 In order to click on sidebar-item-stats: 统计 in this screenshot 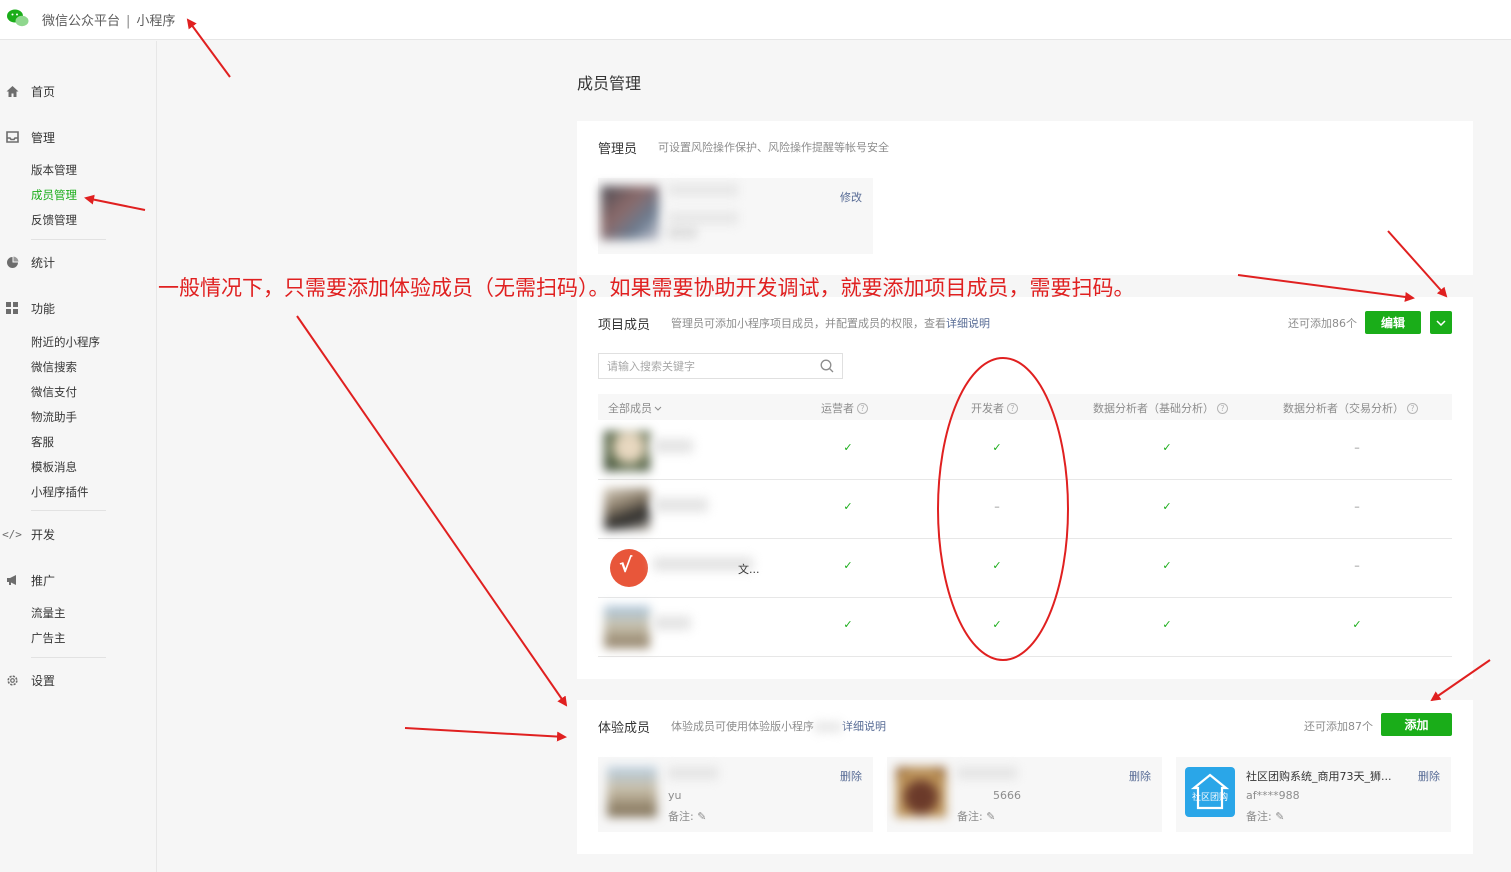, I will do `click(27, 262)`.